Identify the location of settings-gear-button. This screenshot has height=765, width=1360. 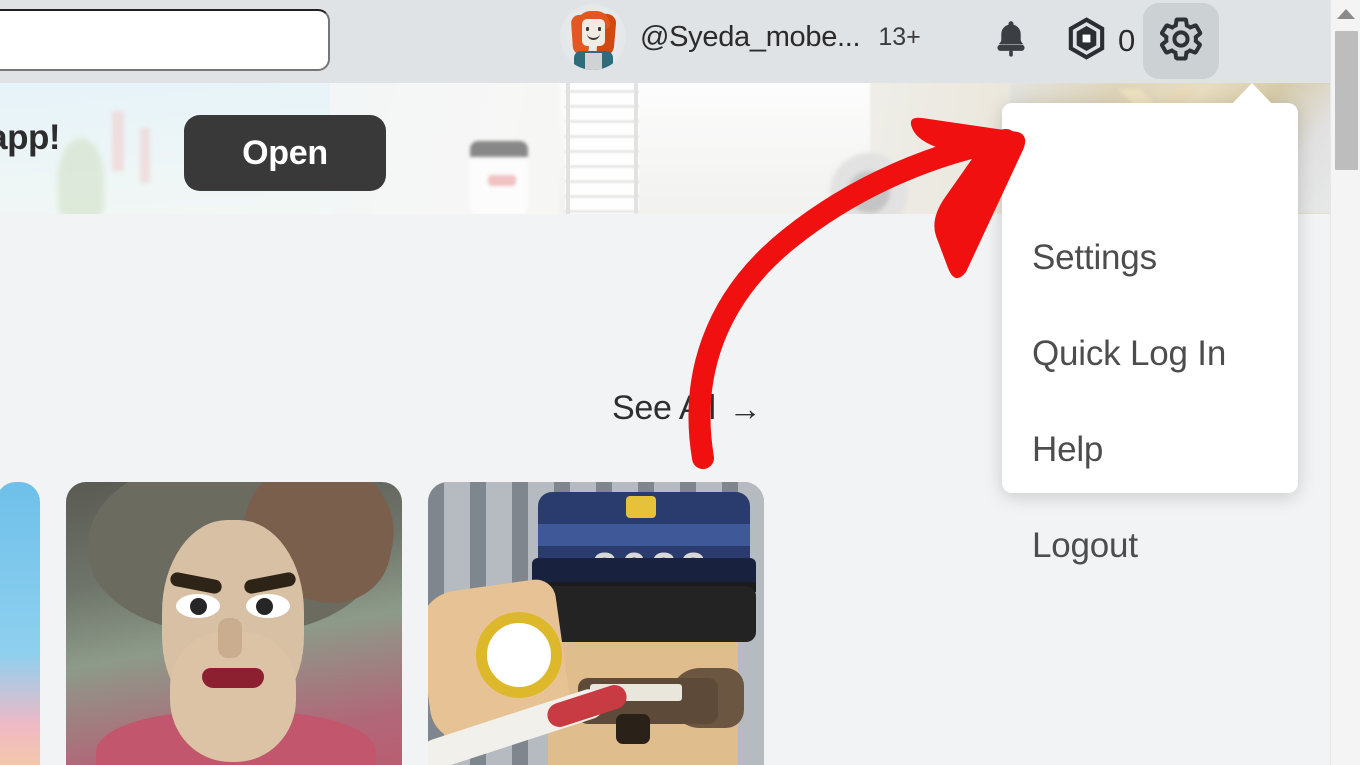
(1181, 41).